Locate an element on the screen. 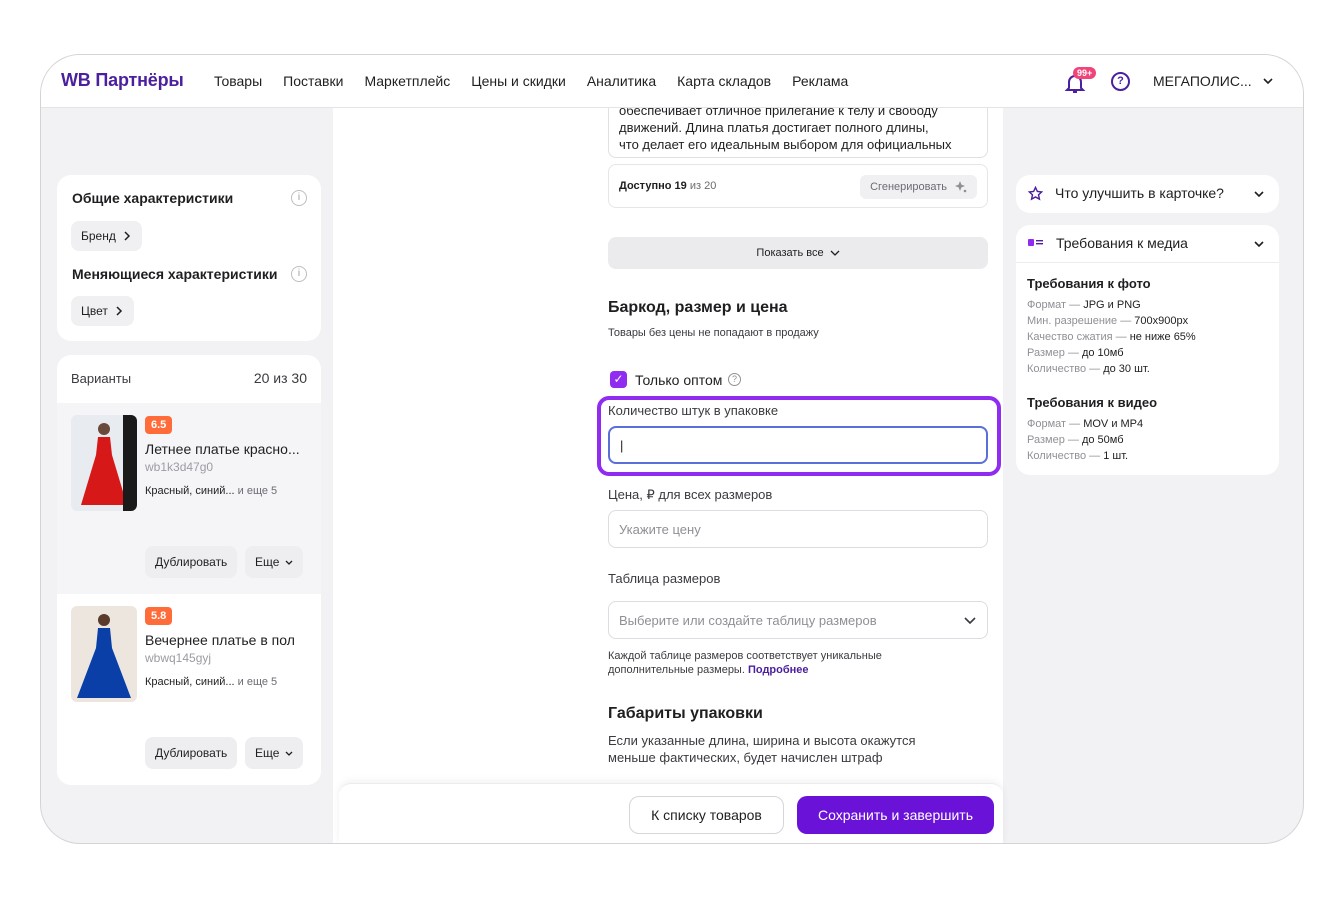 This screenshot has height=898, width=1344. req-key: Размер — is located at coordinates (1053, 440).